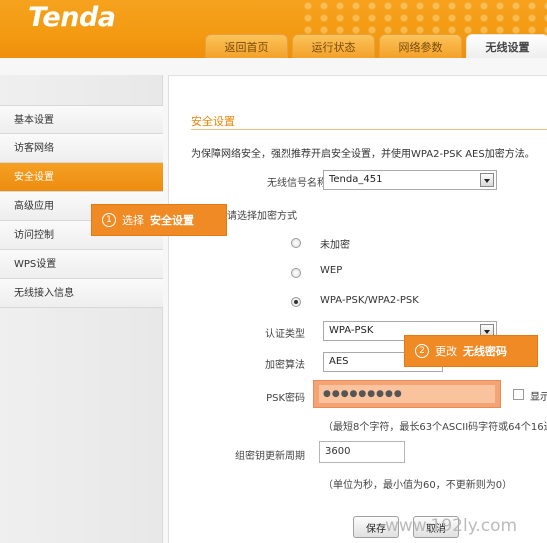  Describe the element at coordinates (285, 334) in the screenshot. I see `auth-label: 认证类型` at that location.